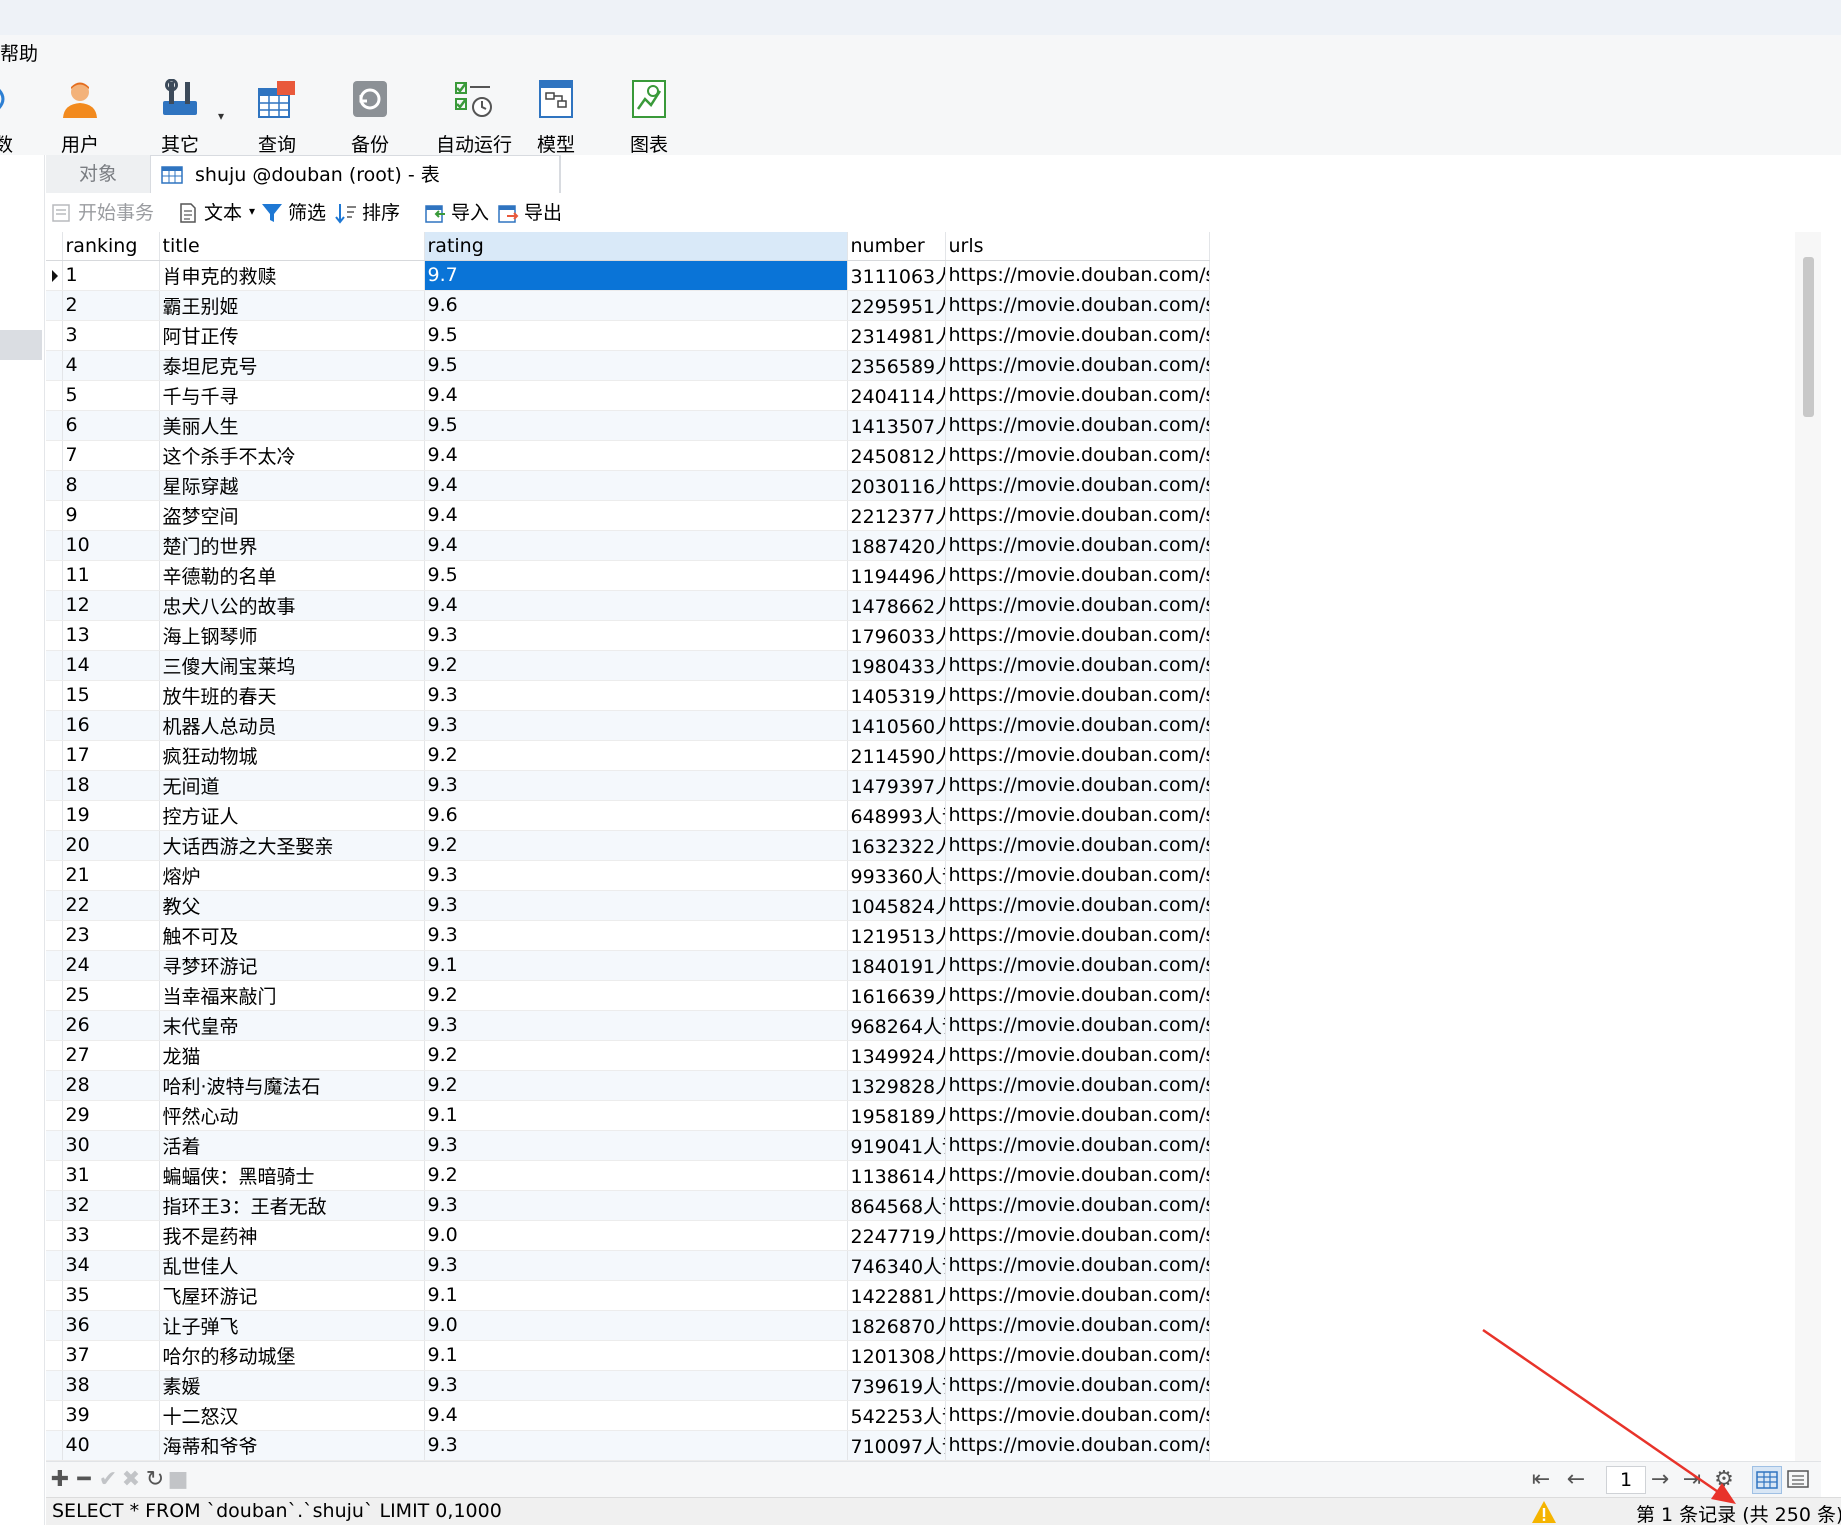  Describe the element at coordinates (111, 725) in the screenshot. I see `cell-ranking: 16` at that location.